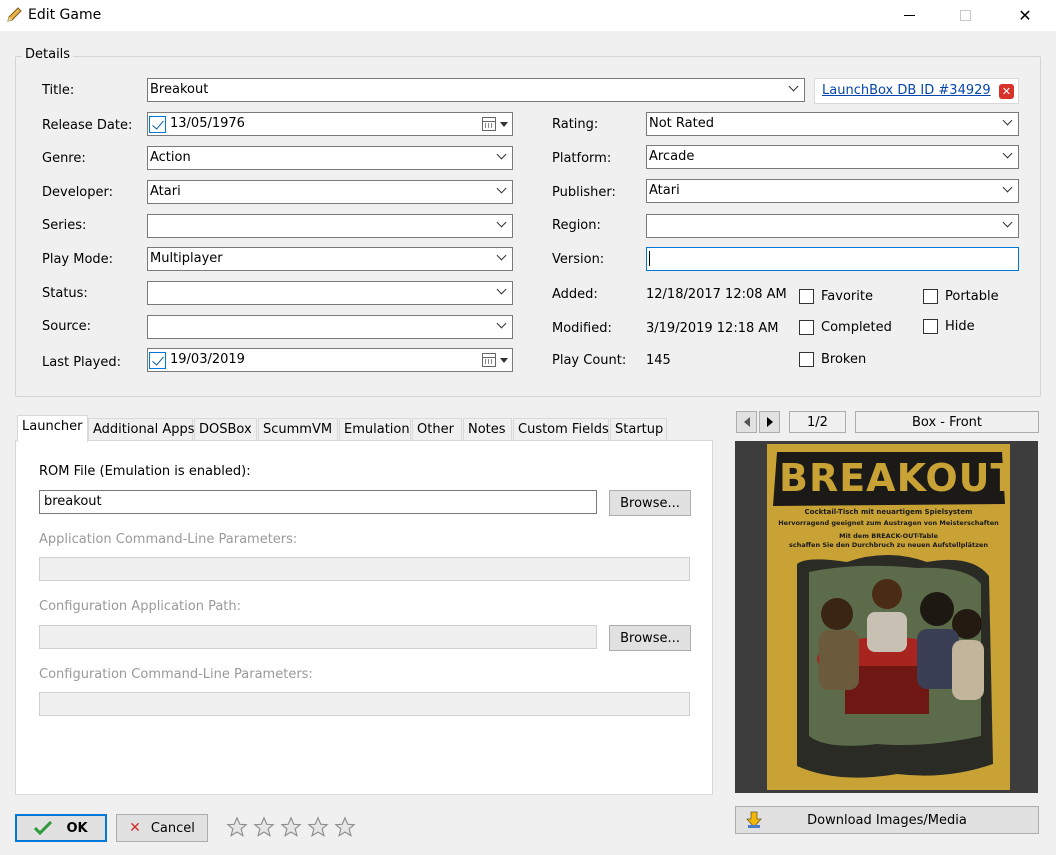  I want to click on launchbox-db-link: LaunchBox DB ID #34929, so click(906, 90).